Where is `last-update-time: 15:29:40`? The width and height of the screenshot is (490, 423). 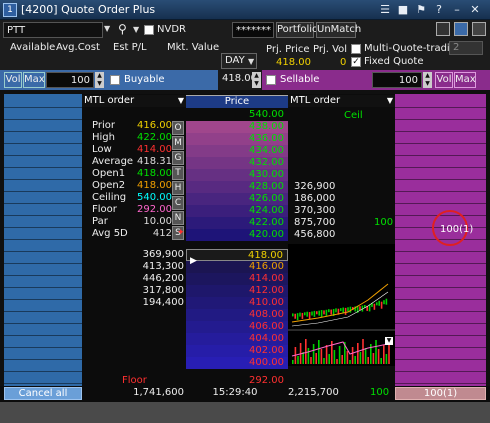
last-update-time: 15:29:40 is located at coordinates (235, 392).